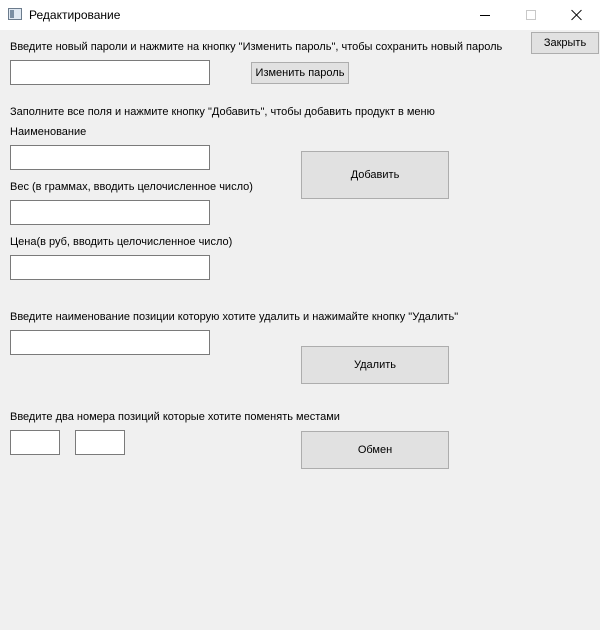 The image size is (600, 630). What do you see at coordinates (375, 450) in the screenshot?
I see `swap-button: Обмен` at bounding box center [375, 450].